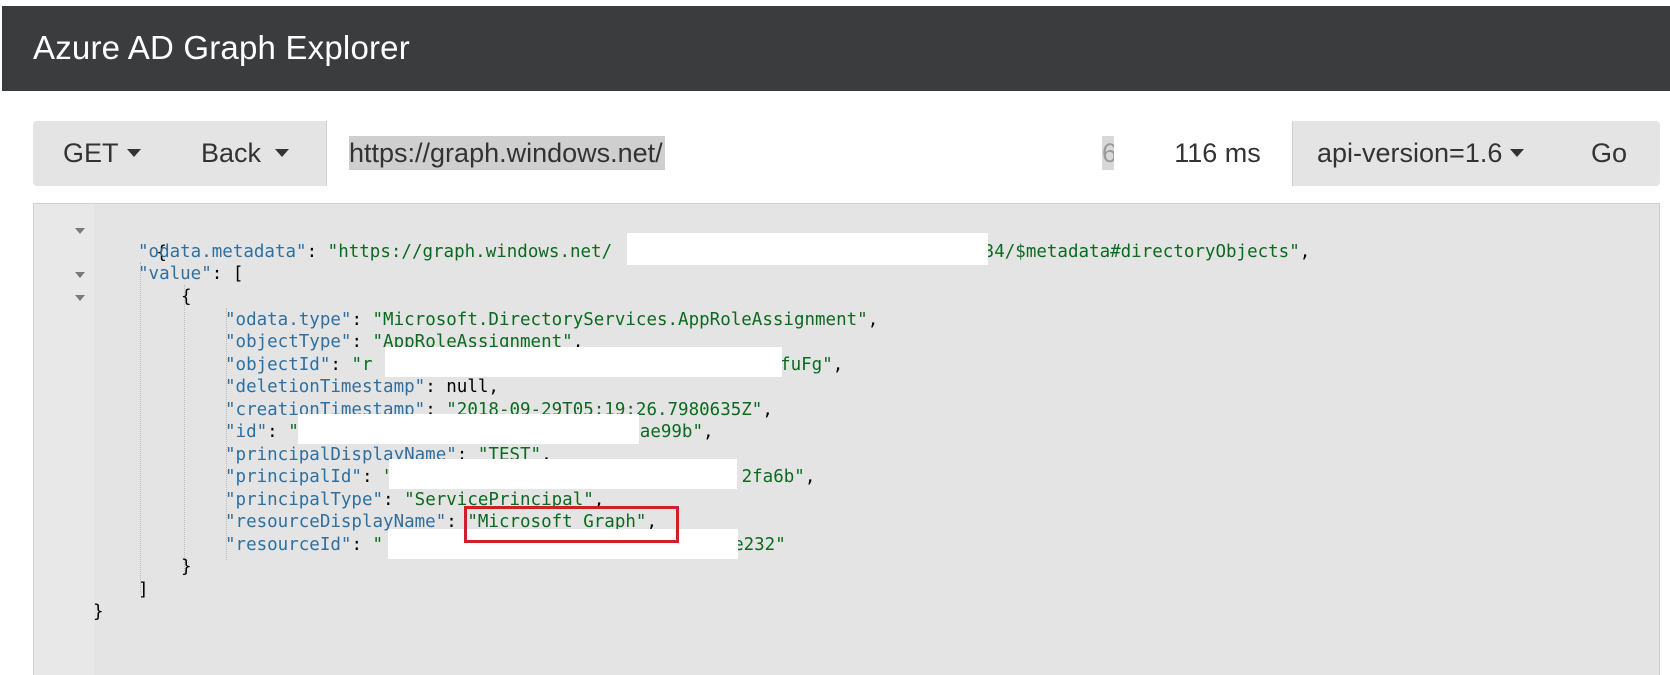 The width and height of the screenshot is (1670, 675). I want to click on api-version-dropdown: api-version=1.6, so click(1421, 153).